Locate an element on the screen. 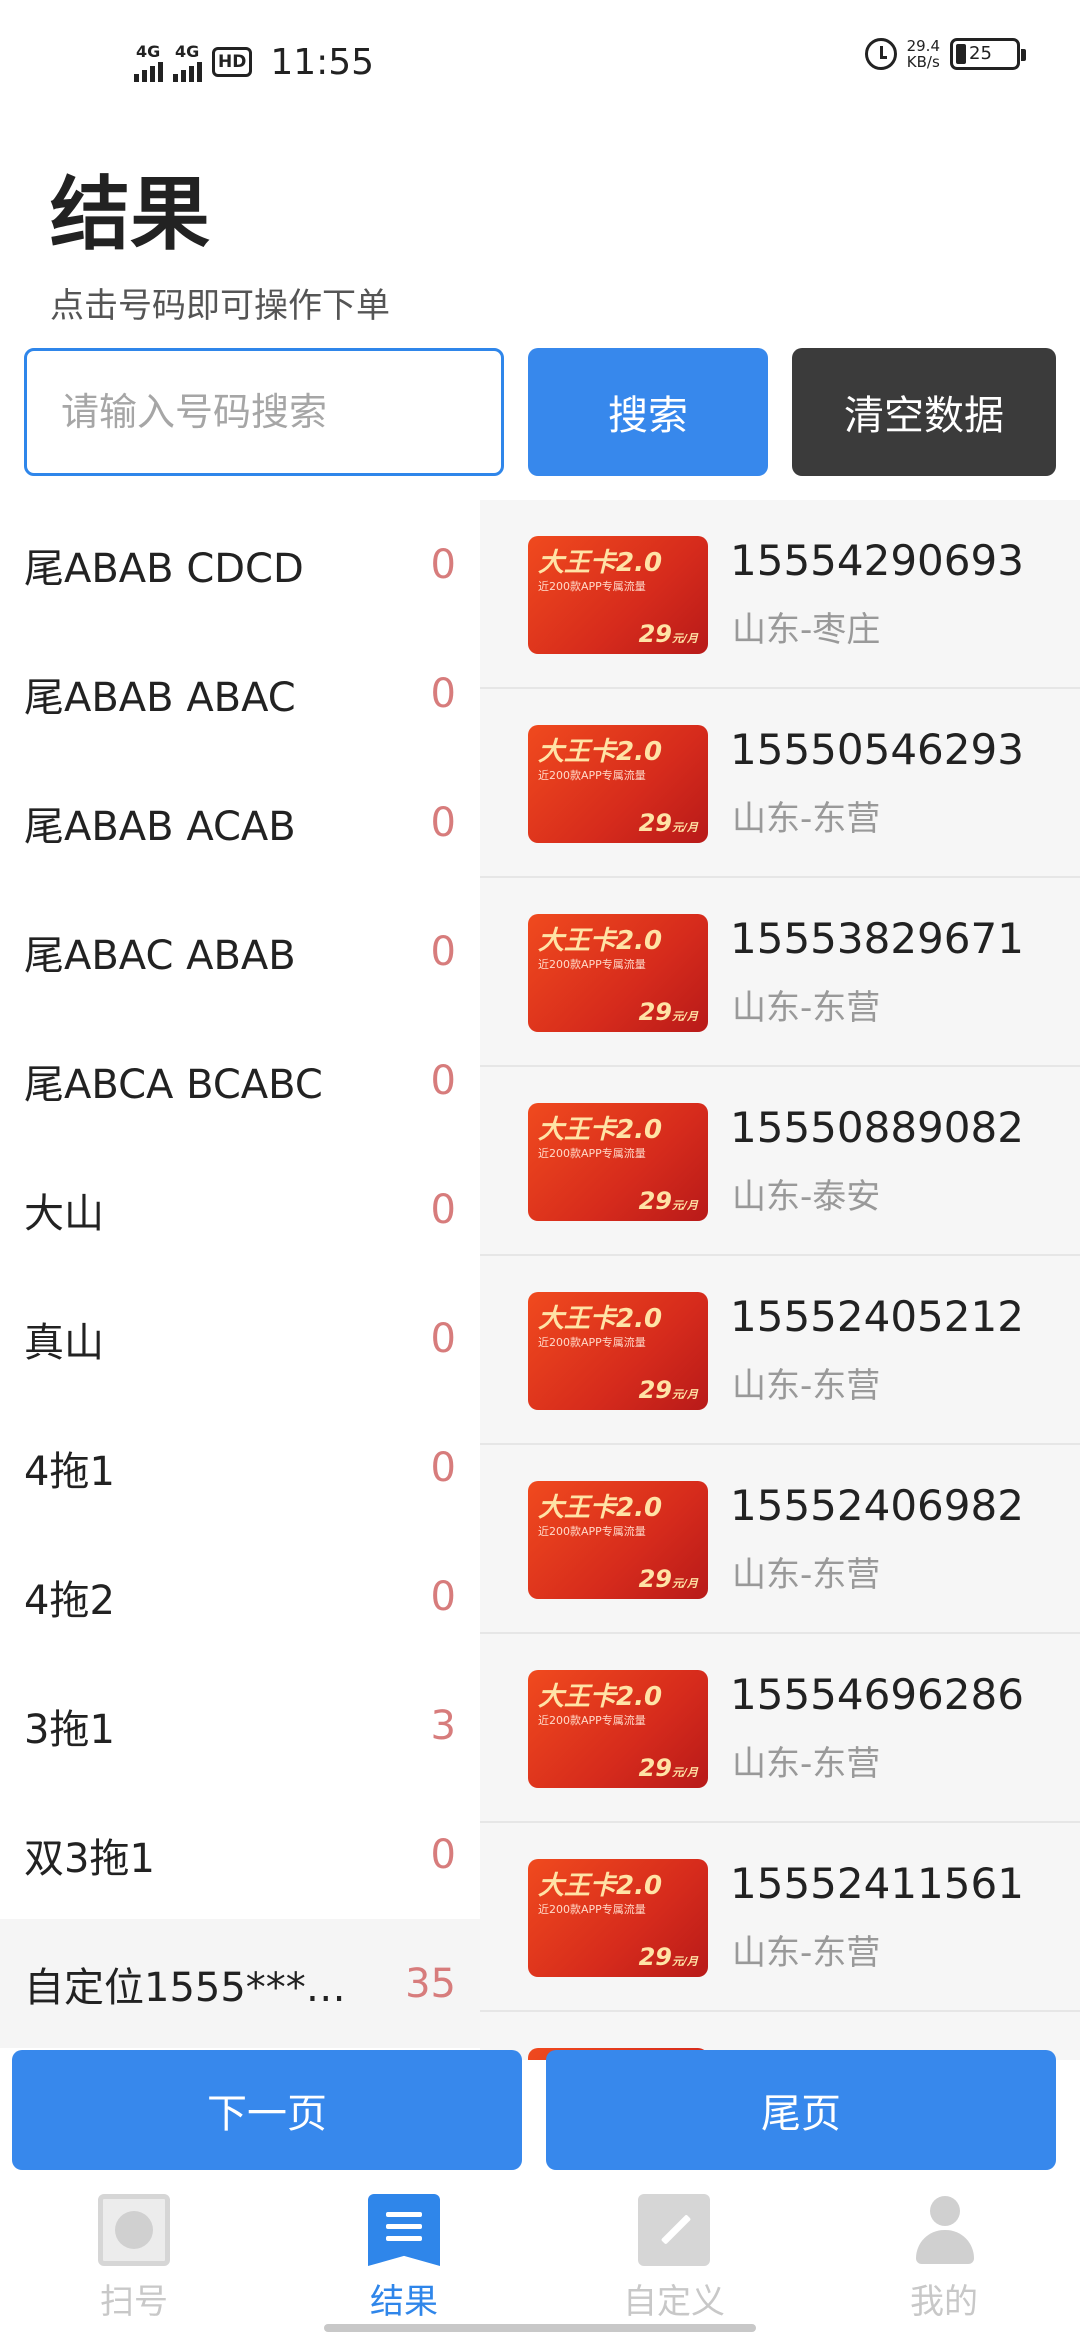 Image resolution: width=1080 pixels, height=2340 pixels. user-icon is located at coordinates (944, 2230).